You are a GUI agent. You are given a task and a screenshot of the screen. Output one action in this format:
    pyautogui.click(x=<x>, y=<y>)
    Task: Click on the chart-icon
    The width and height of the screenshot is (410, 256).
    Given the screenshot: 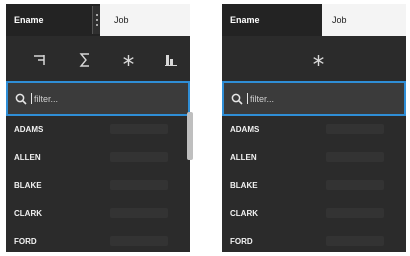 What is the action you would take?
    pyautogui.click(x=171, y=60)
    